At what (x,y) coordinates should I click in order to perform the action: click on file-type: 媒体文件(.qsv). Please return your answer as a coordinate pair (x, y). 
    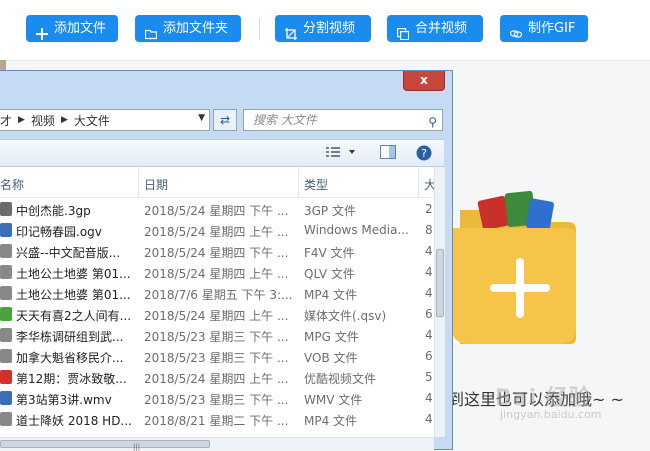
    Looking at the image, I should click on (345, 316).